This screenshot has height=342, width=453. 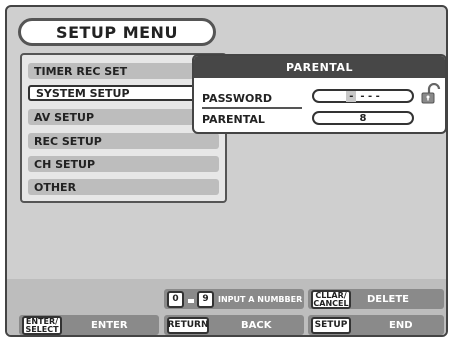 I want to click on input-number-hint: INPUT A NUMBBER, so click(x=260, y=299).